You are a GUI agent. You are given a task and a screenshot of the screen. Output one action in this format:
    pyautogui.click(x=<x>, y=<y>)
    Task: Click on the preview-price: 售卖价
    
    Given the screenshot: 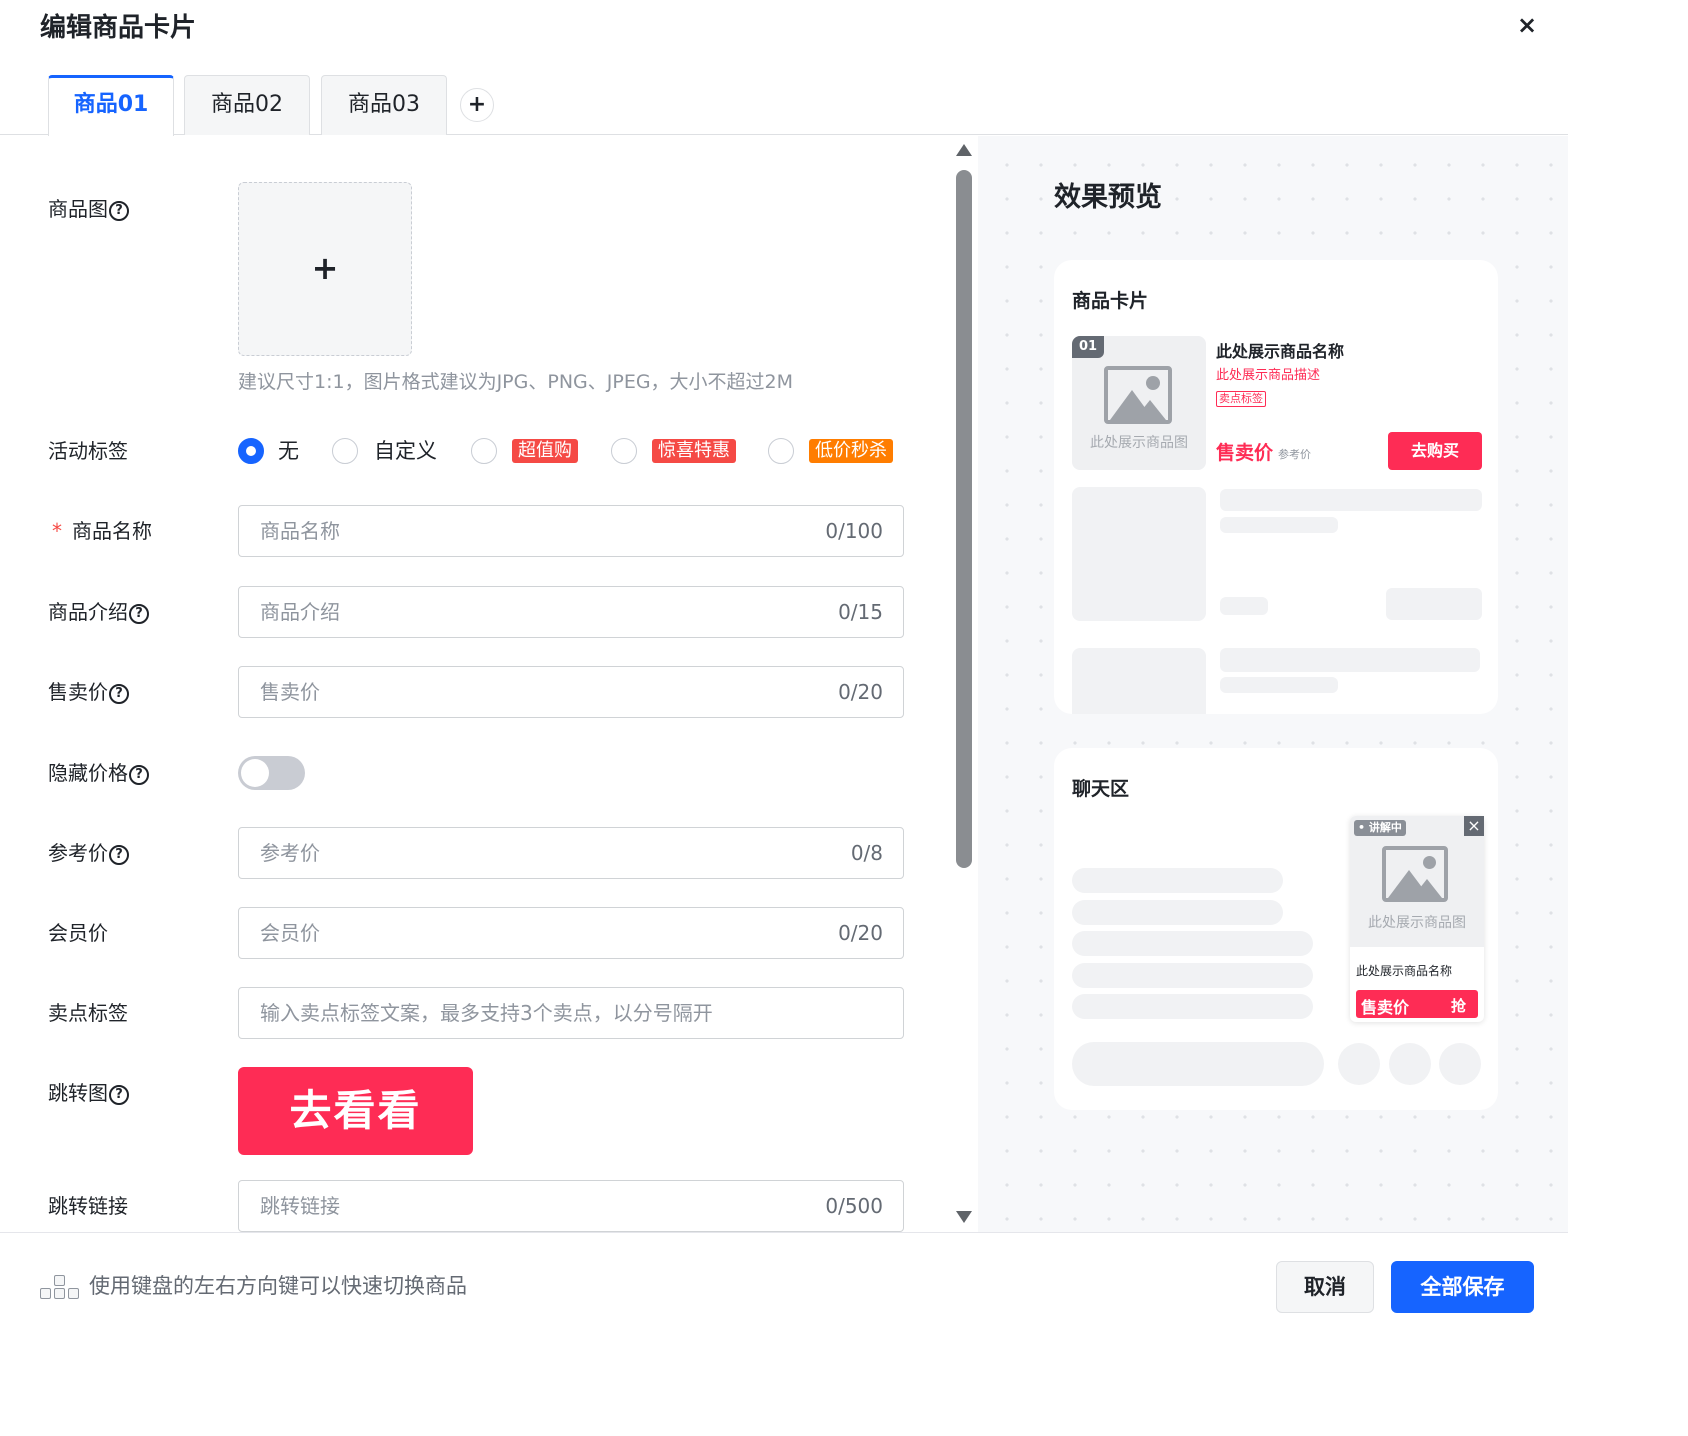 What is the action you would take?
    pyautogui.click(x=1245, y=453)
    